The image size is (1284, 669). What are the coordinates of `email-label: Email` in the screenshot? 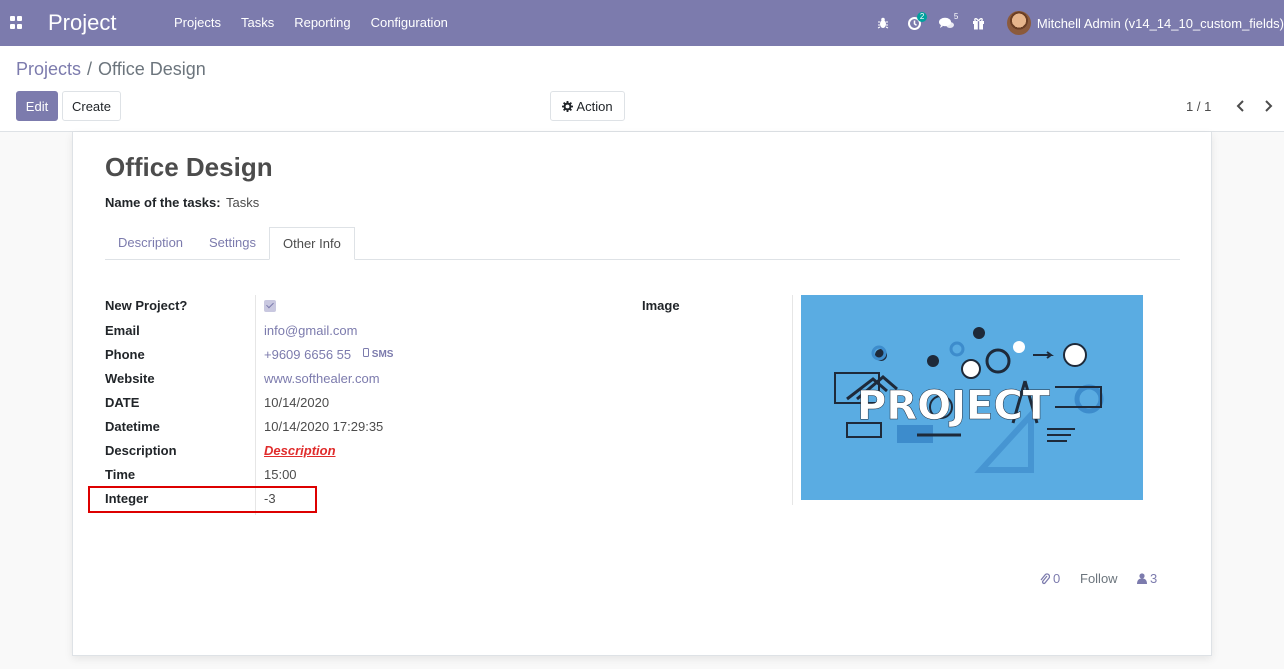 It's located at (122, 330).